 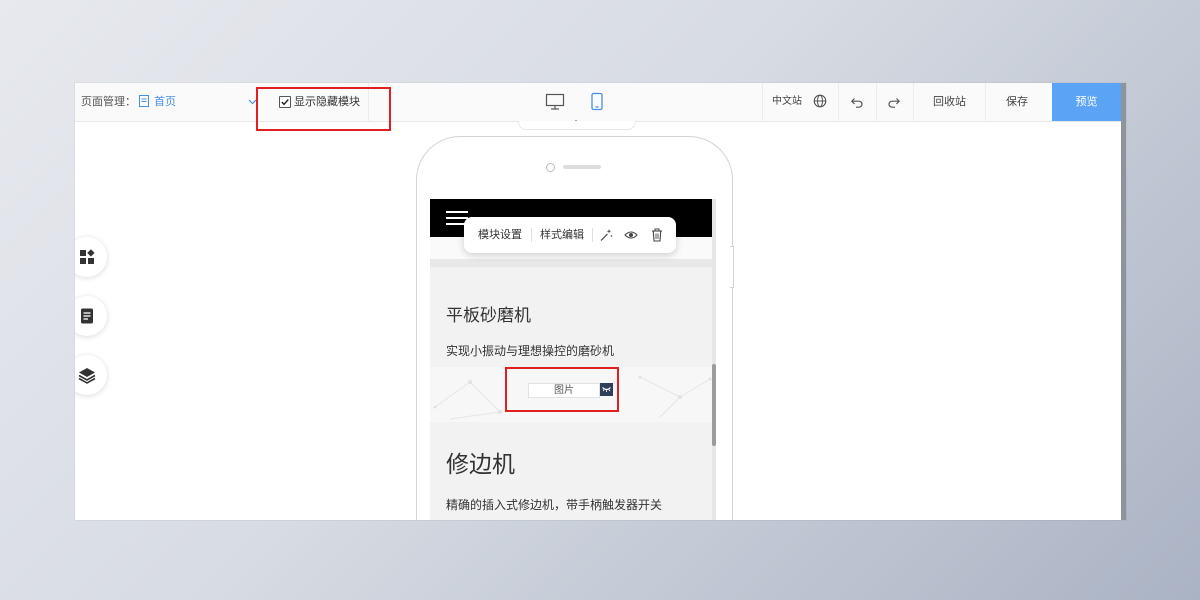 What do you see at coordinates (582, 167) in the screenshot?
I see `phone-speaker` at bounding box center [582, 167].